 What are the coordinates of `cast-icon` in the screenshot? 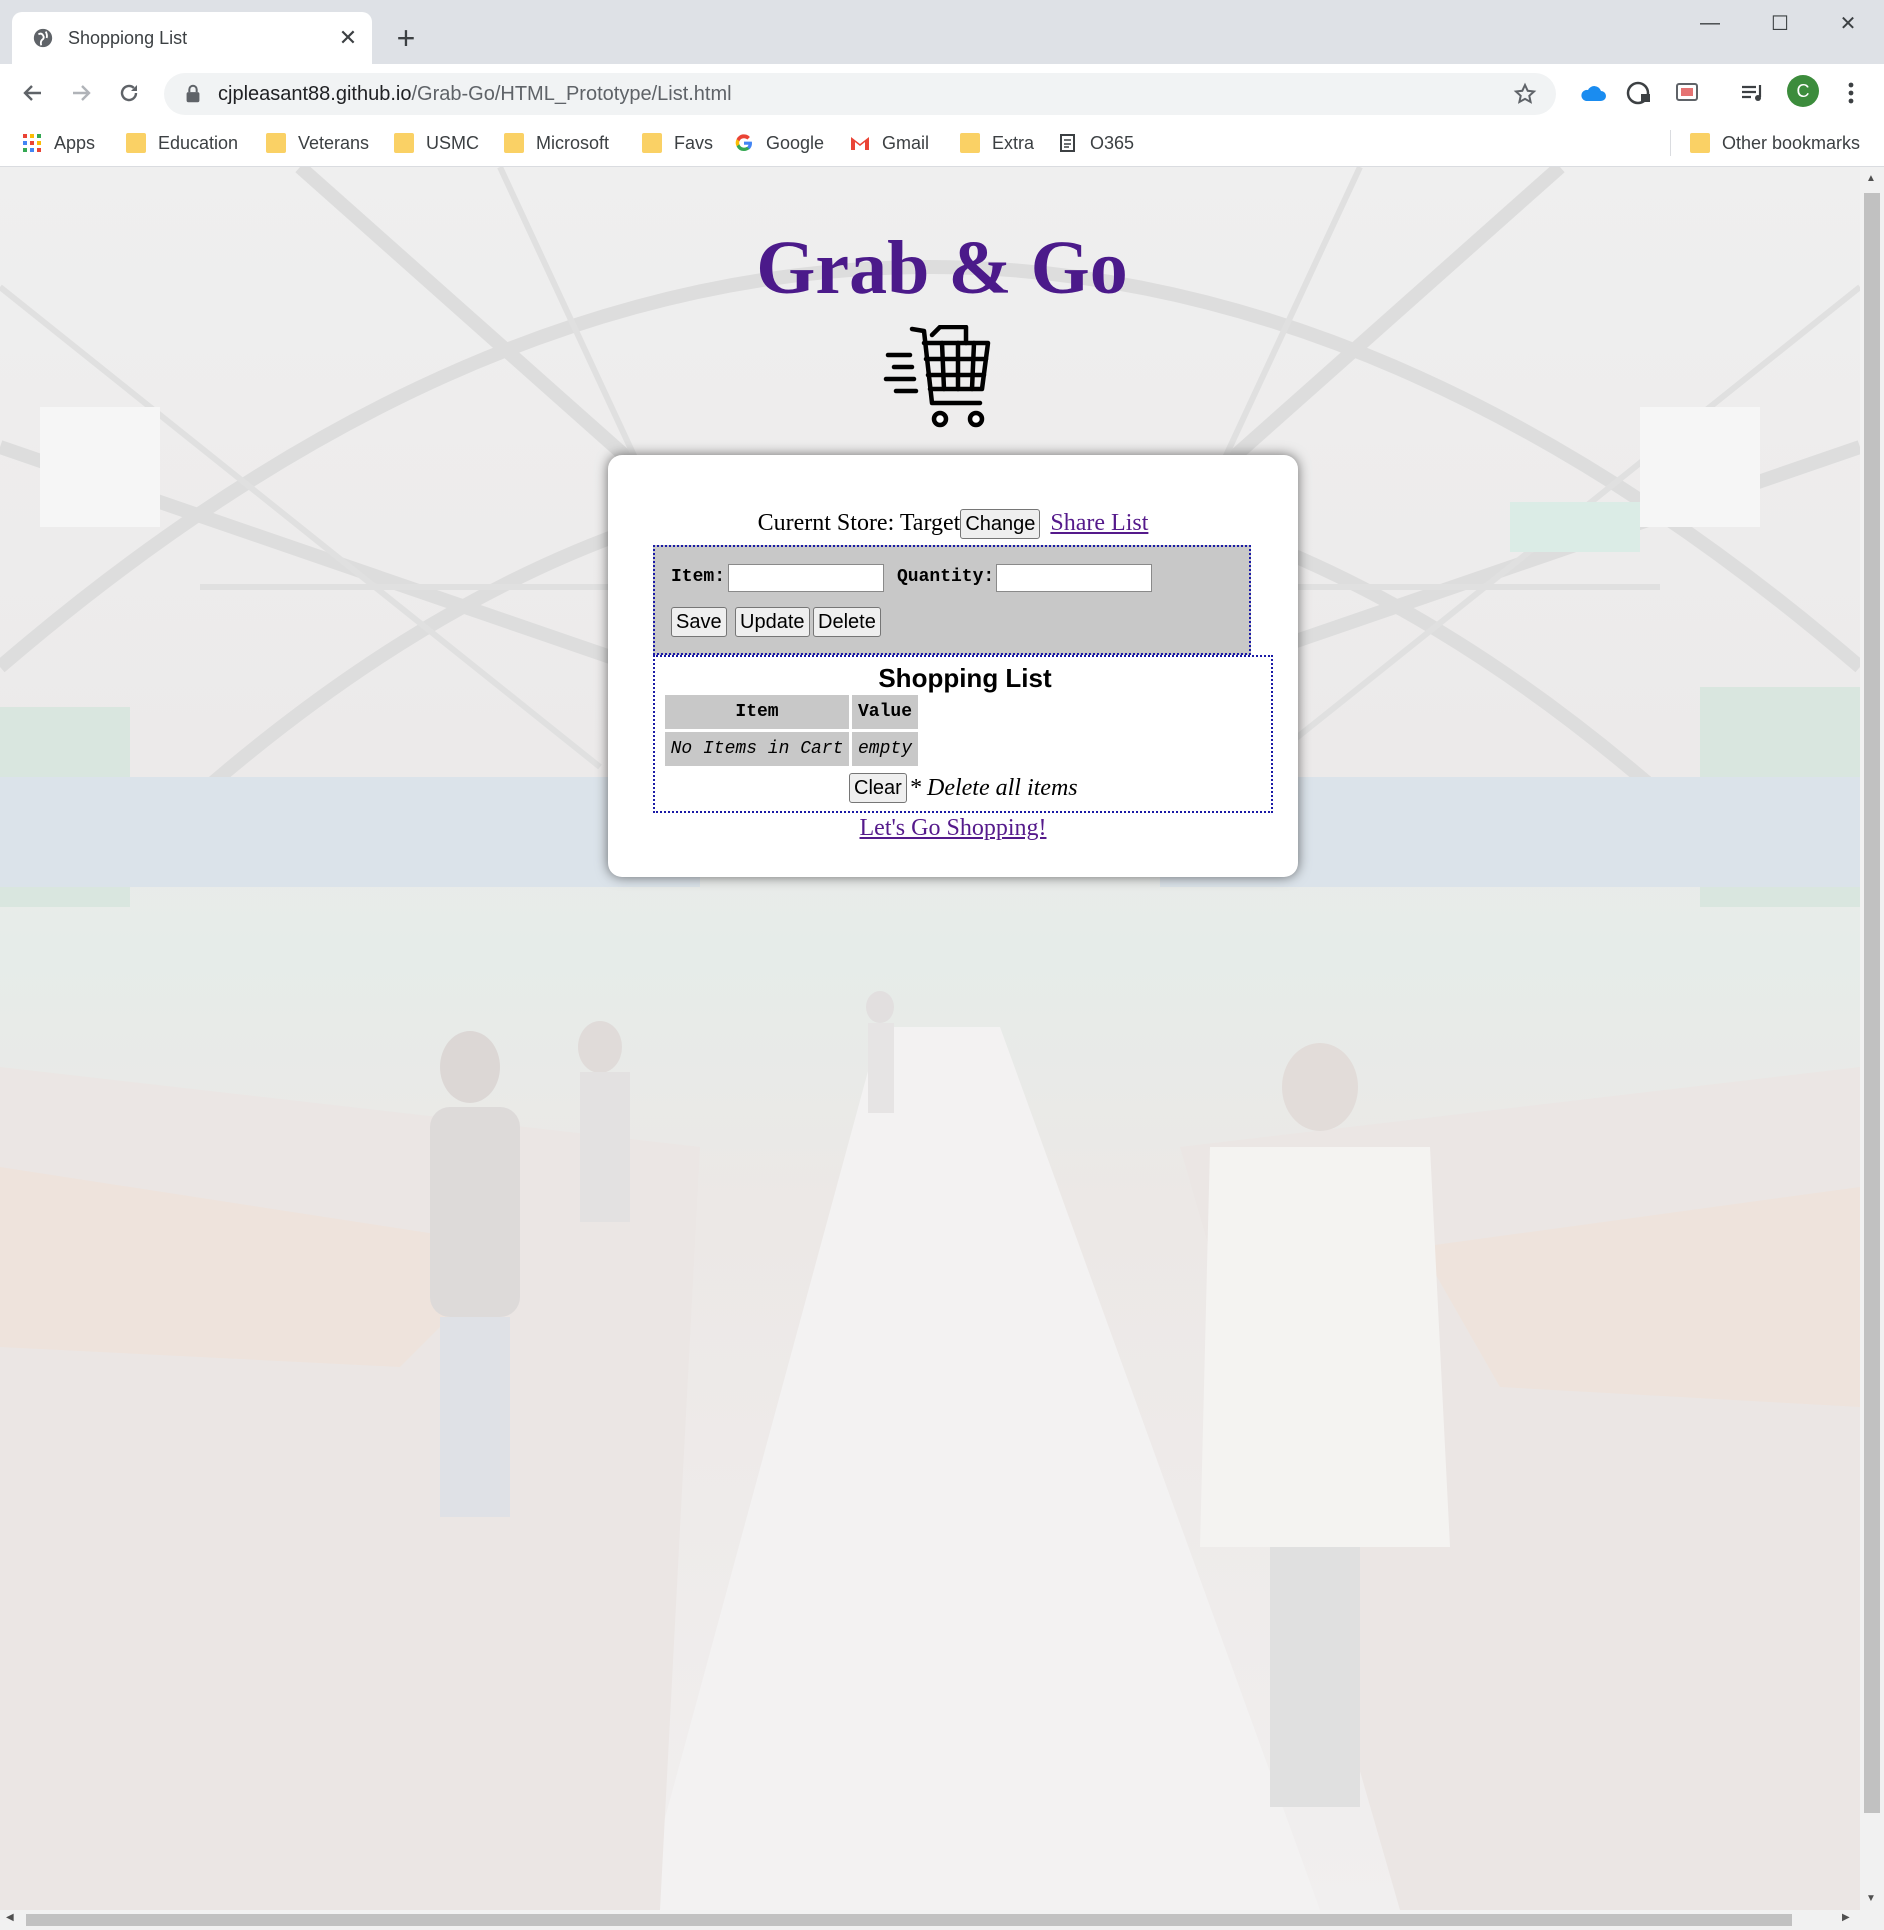 It's located at (1687, 93).